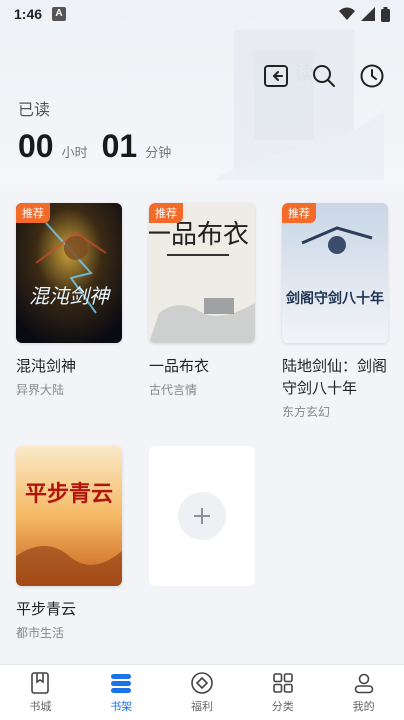 This screenshot has width=404, height=720. What do you see at coordinates (334, 298) in the screenshot?
I see `cover-title: 剑阁守剑八十年` at bounding box center [334, 298].